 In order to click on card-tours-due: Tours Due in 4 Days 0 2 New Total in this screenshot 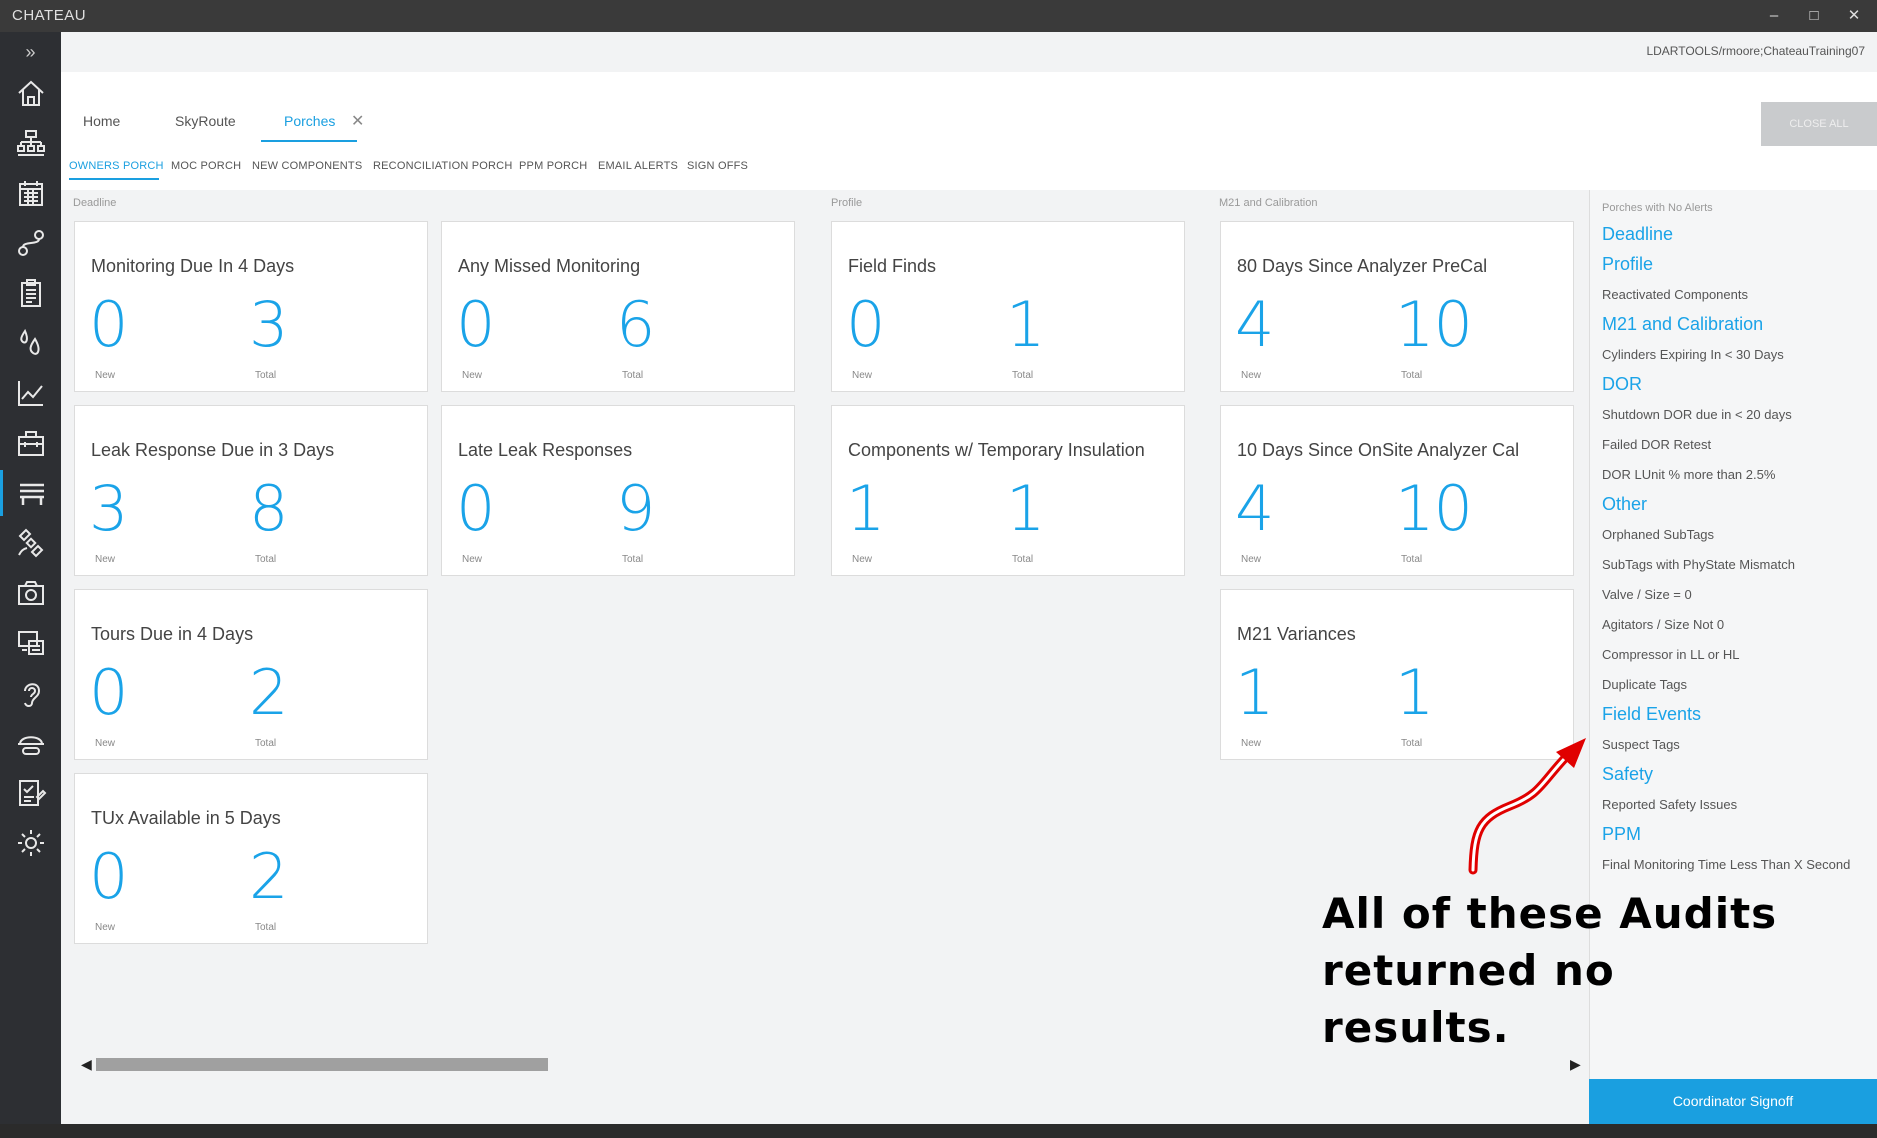, I will do `click(251, 674)`.